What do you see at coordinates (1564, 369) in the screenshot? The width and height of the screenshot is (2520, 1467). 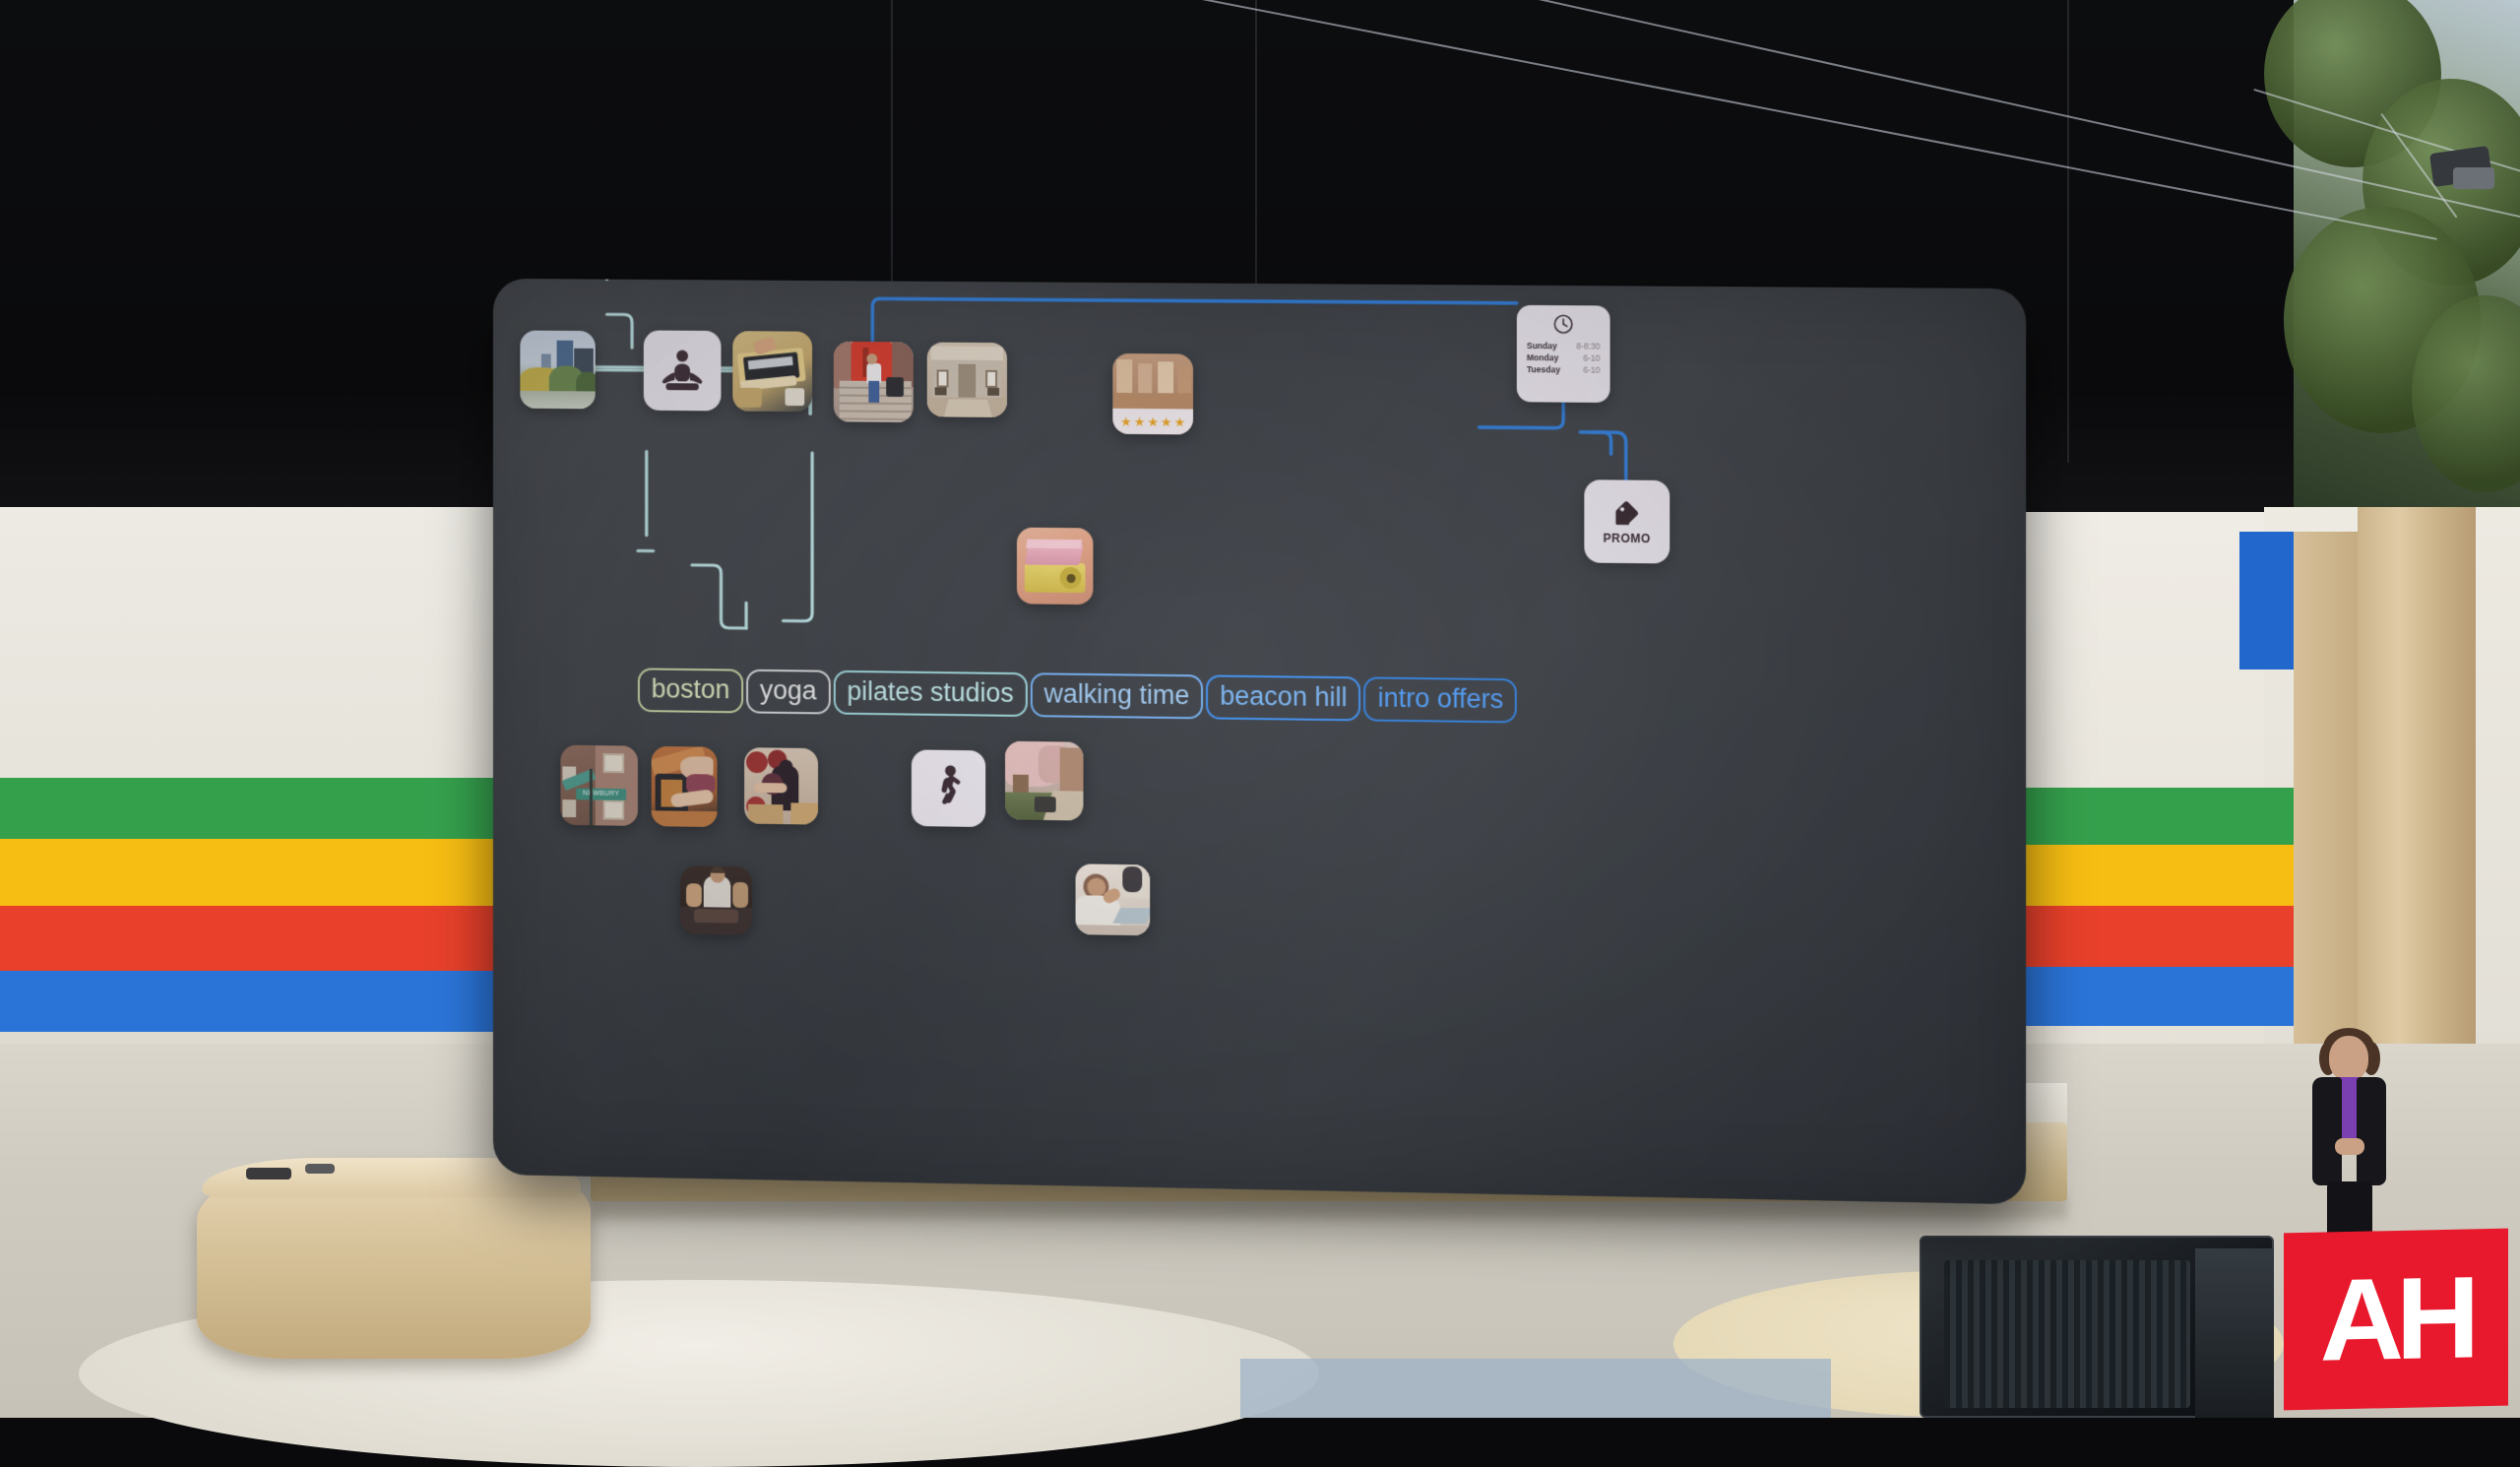 I see `hours-row: Tuesday 6-10` at bounding box center [1564, 369].